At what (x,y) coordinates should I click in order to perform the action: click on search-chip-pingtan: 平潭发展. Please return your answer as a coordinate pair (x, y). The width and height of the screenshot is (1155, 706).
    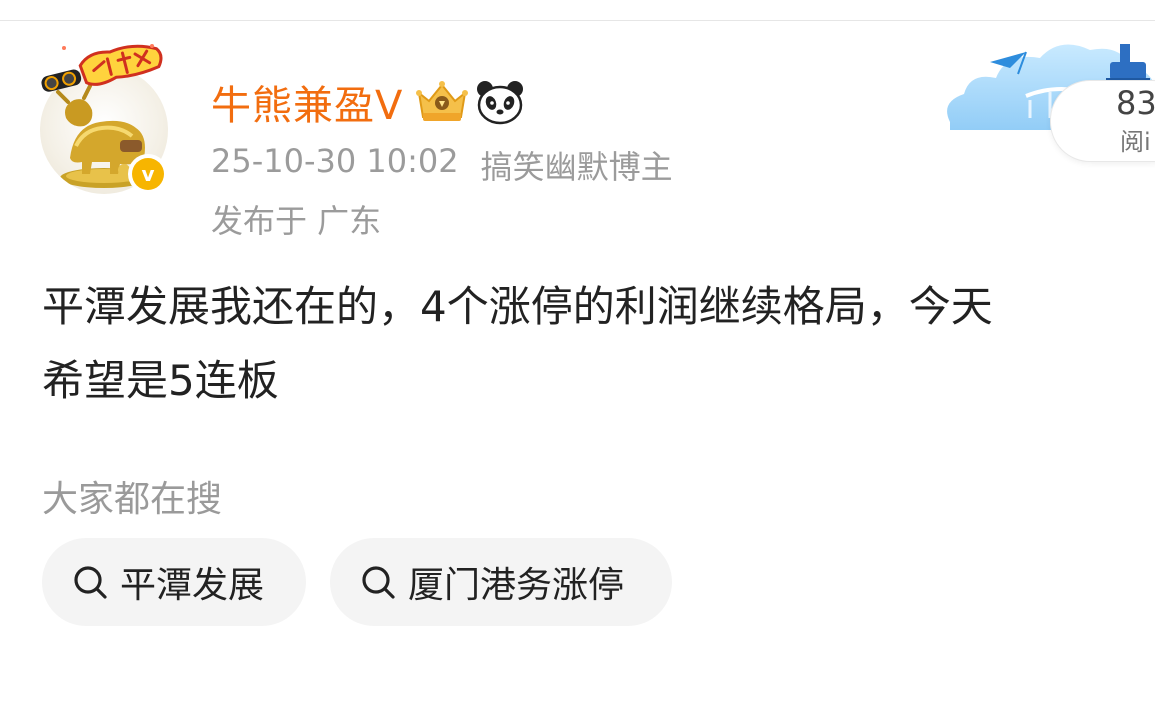
    Looking at the image, I should click on (174, 582).